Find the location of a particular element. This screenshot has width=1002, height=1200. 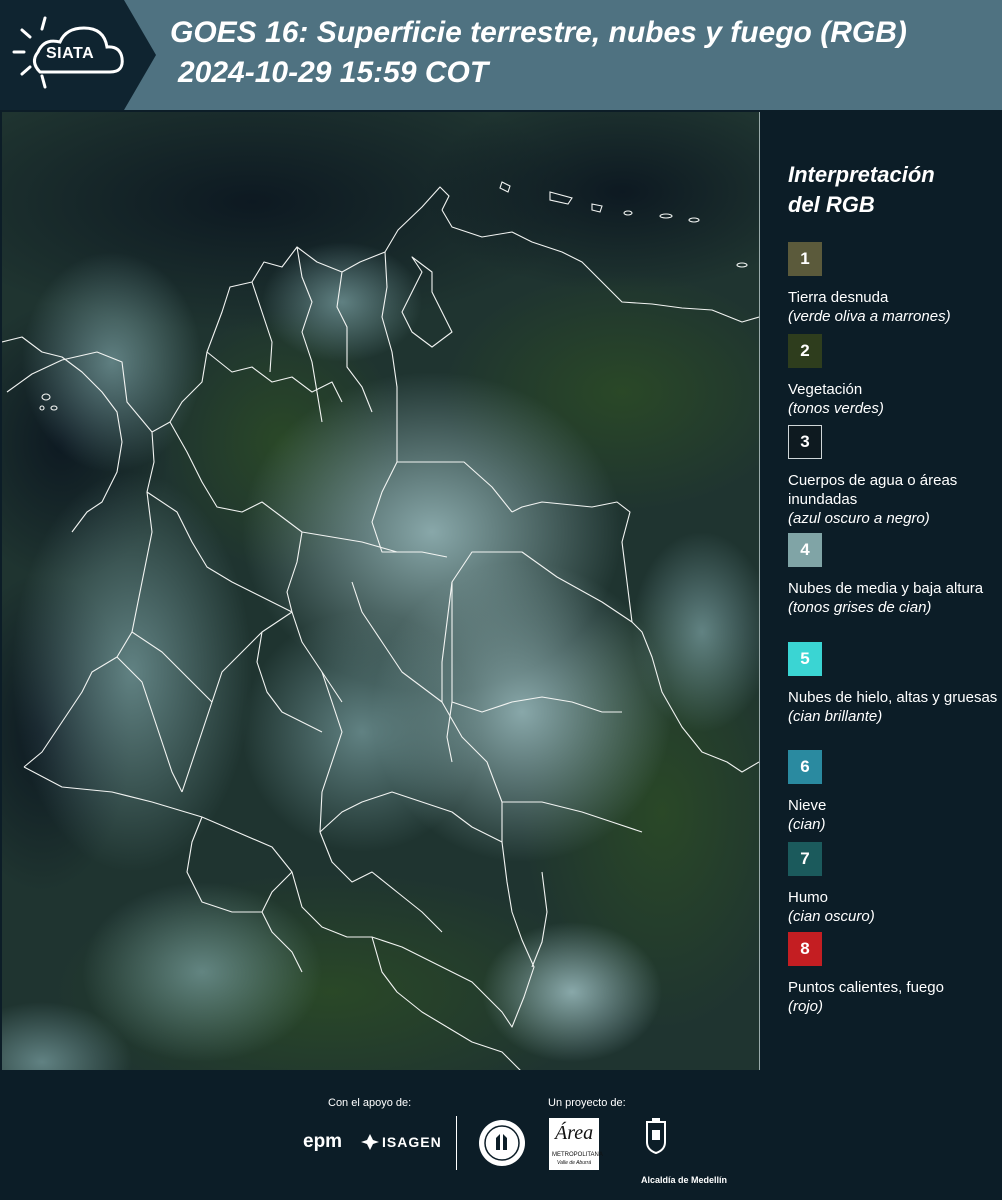

legend-item-smoke: 7 Humo (cian oscuro) is located at coordinates (893, 884).